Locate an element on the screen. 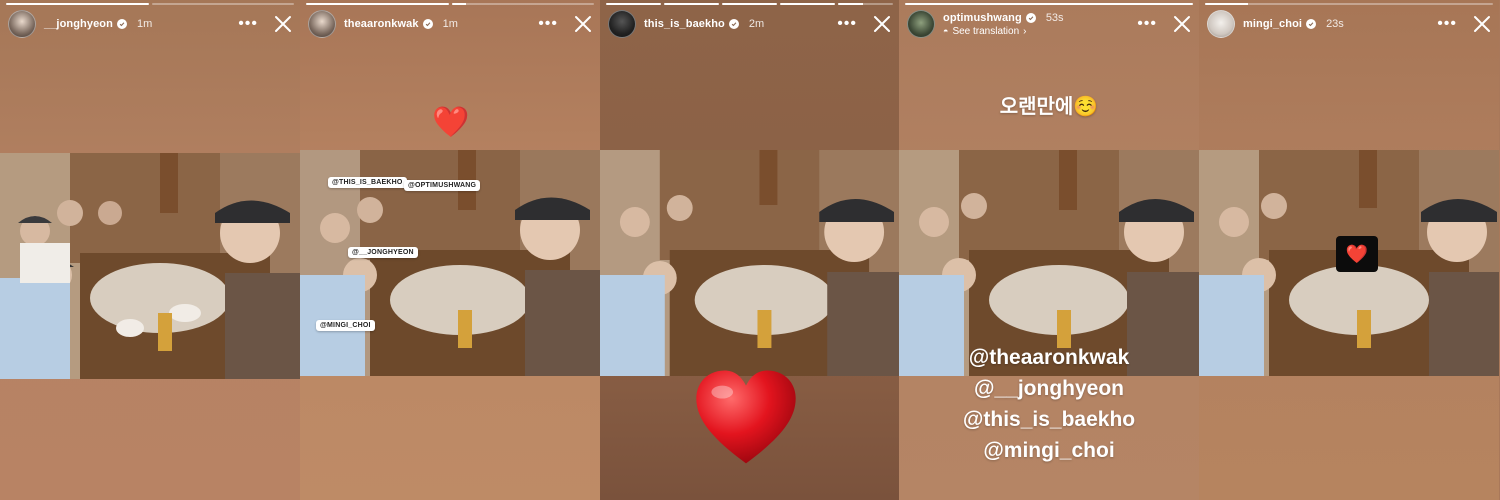 The image size is (1500, 500). story-meta: optimushwang 53s ◓ See translation › is located at coordinates (1003, 24).